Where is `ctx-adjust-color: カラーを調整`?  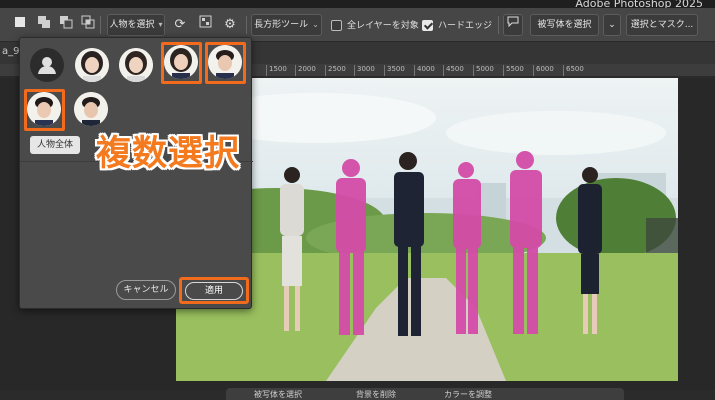 ctx-adjust-color: カラーを調整 is located at coordinates (468, 394).